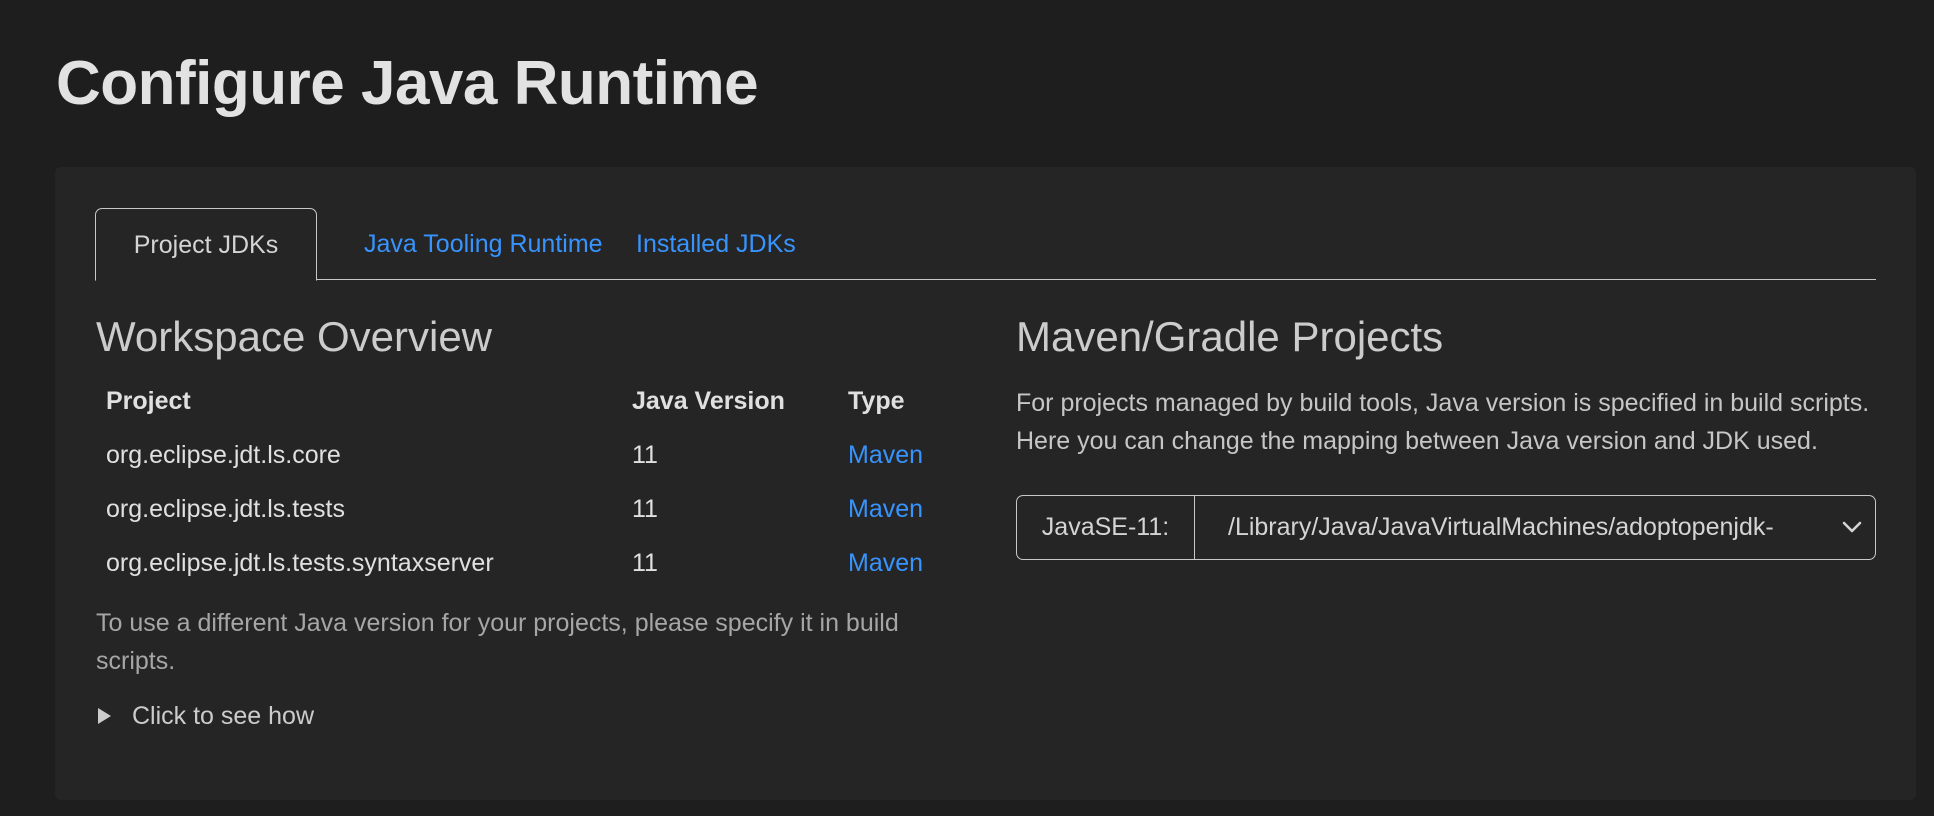  Describe the element at coordinates (1852, 527) in the screenshot. I see `chevron-down-icon` at that location.